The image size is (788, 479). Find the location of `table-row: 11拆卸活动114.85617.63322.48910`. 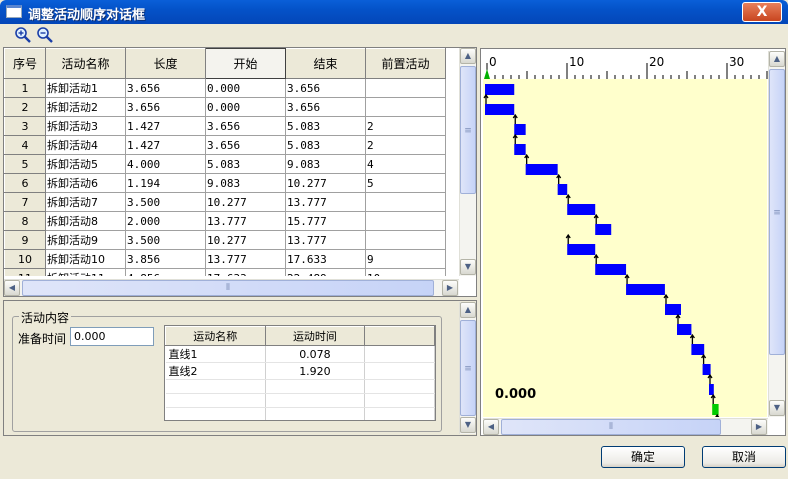

table-row: 11拆卸活动114.85617.63322.48910 is located at coordinates (225, 272).